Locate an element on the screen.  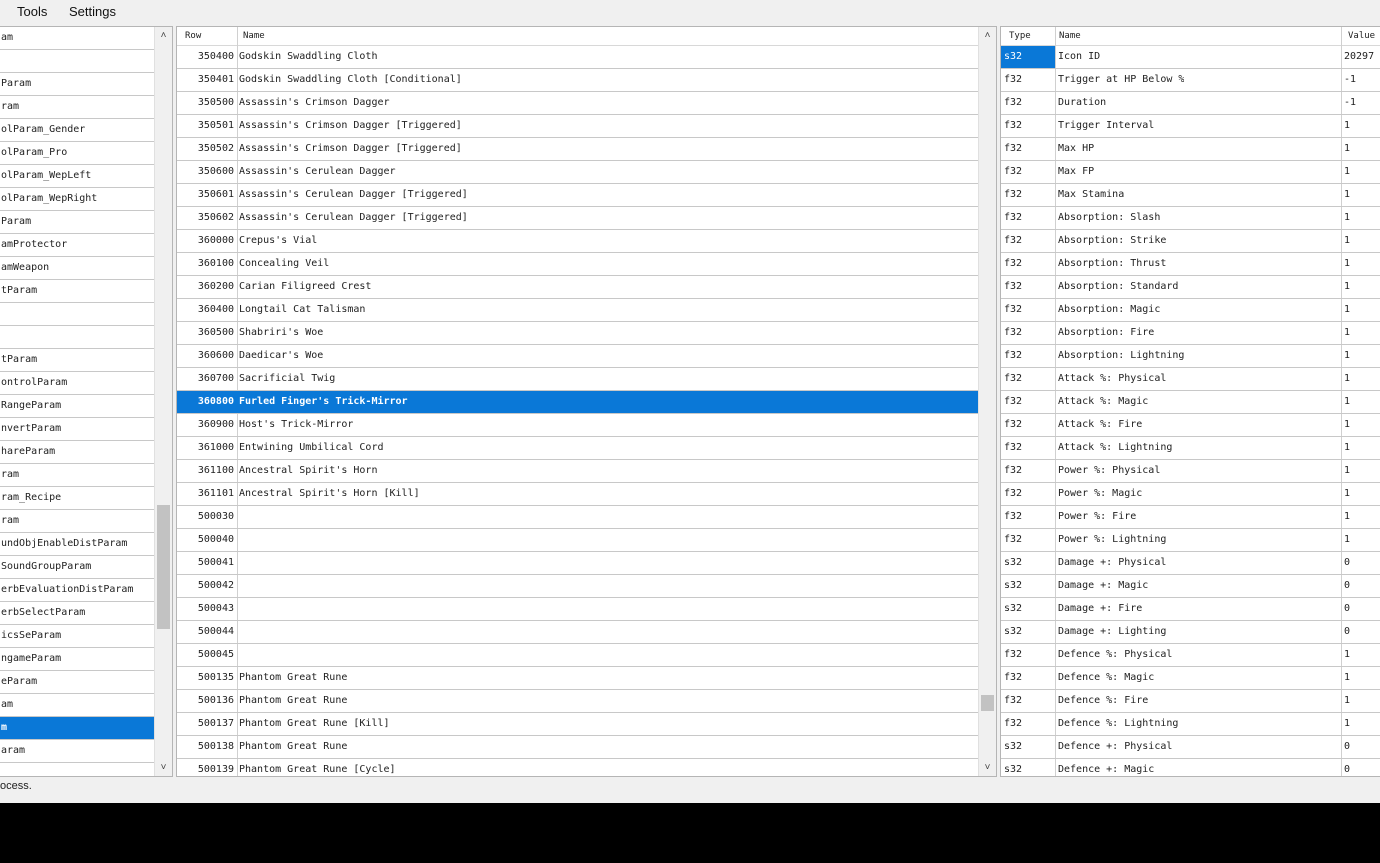
field-row: f32 Duration -1 is located at coordinates (1190, 103).